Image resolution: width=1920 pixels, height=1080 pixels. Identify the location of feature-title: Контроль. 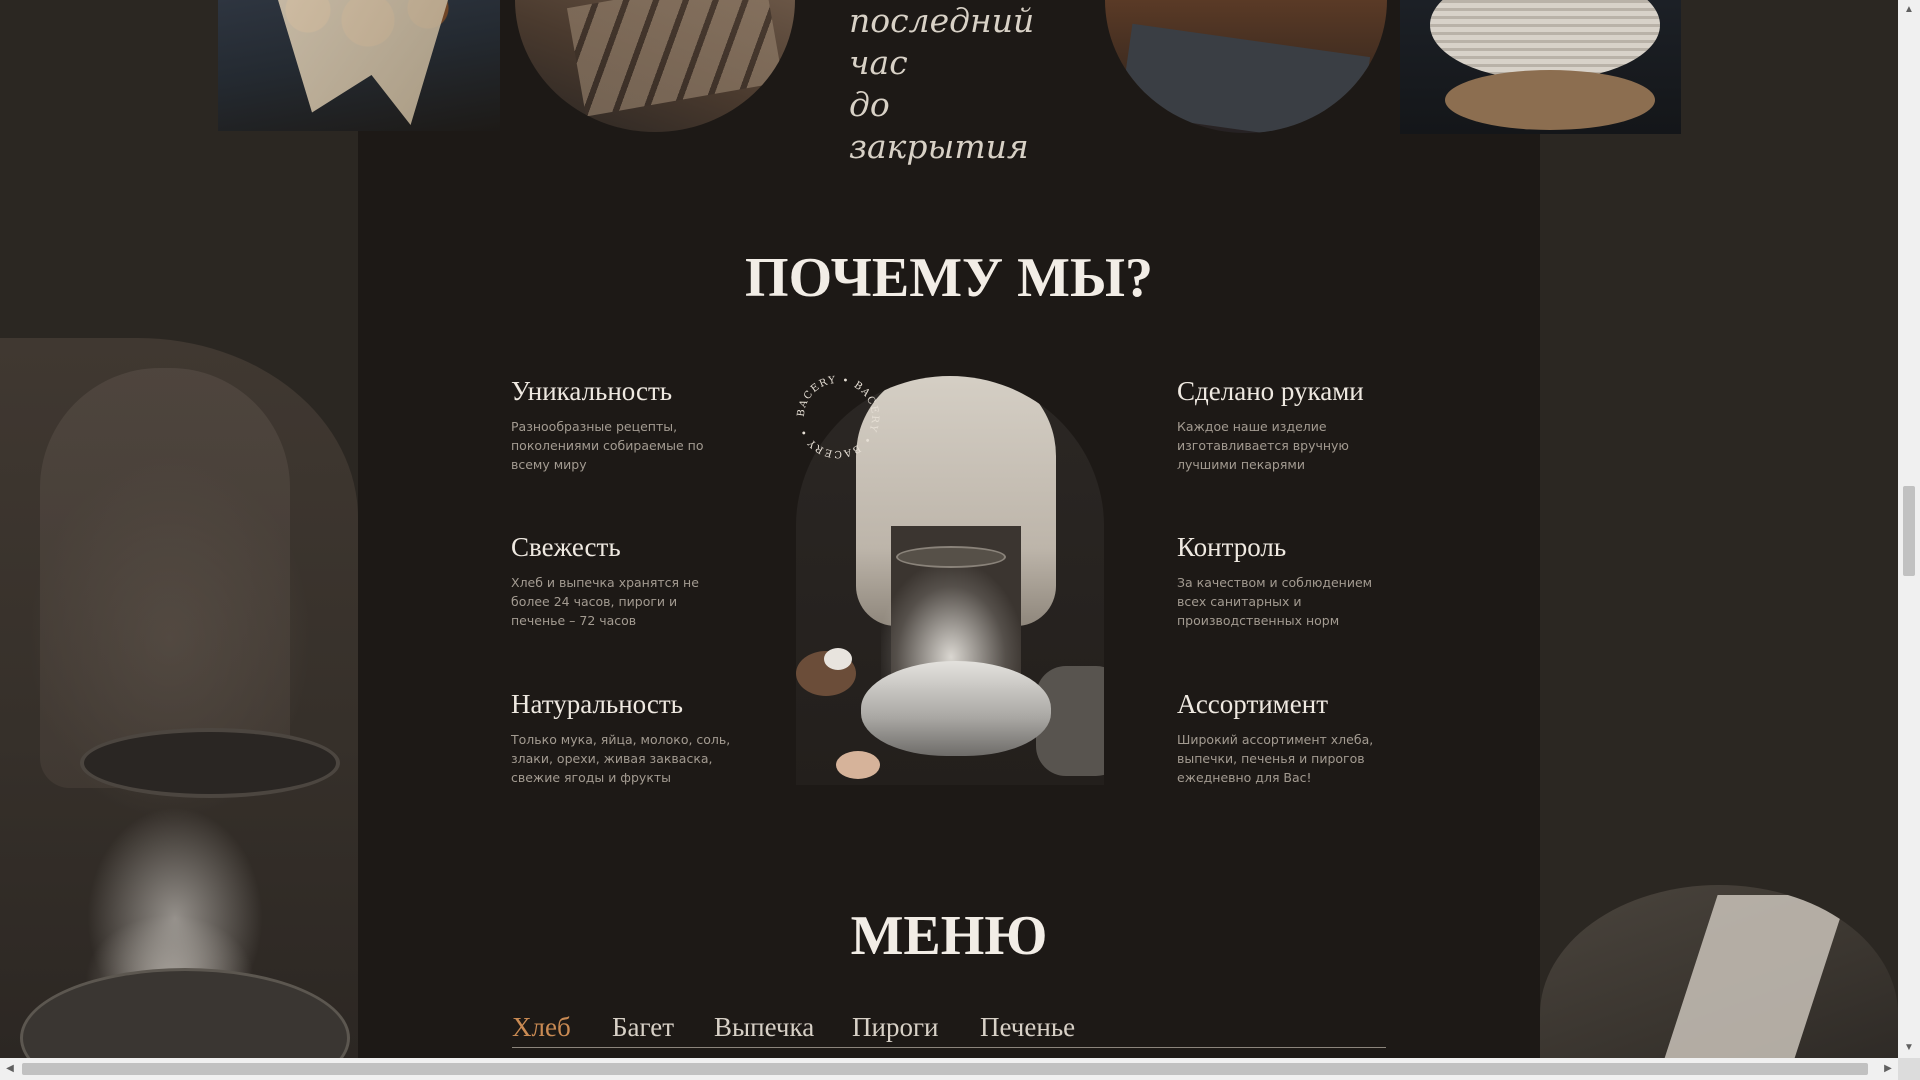
(1232, 547).